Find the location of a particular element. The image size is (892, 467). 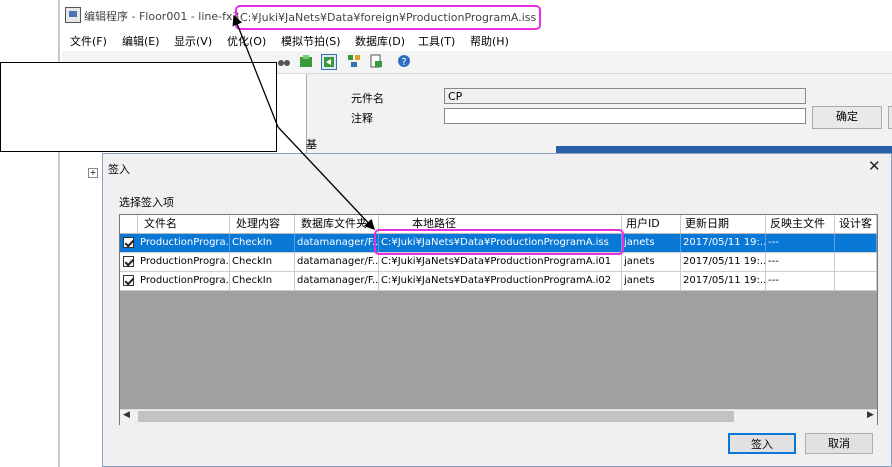

annotation-arrows is located at coordinates (303, 122).